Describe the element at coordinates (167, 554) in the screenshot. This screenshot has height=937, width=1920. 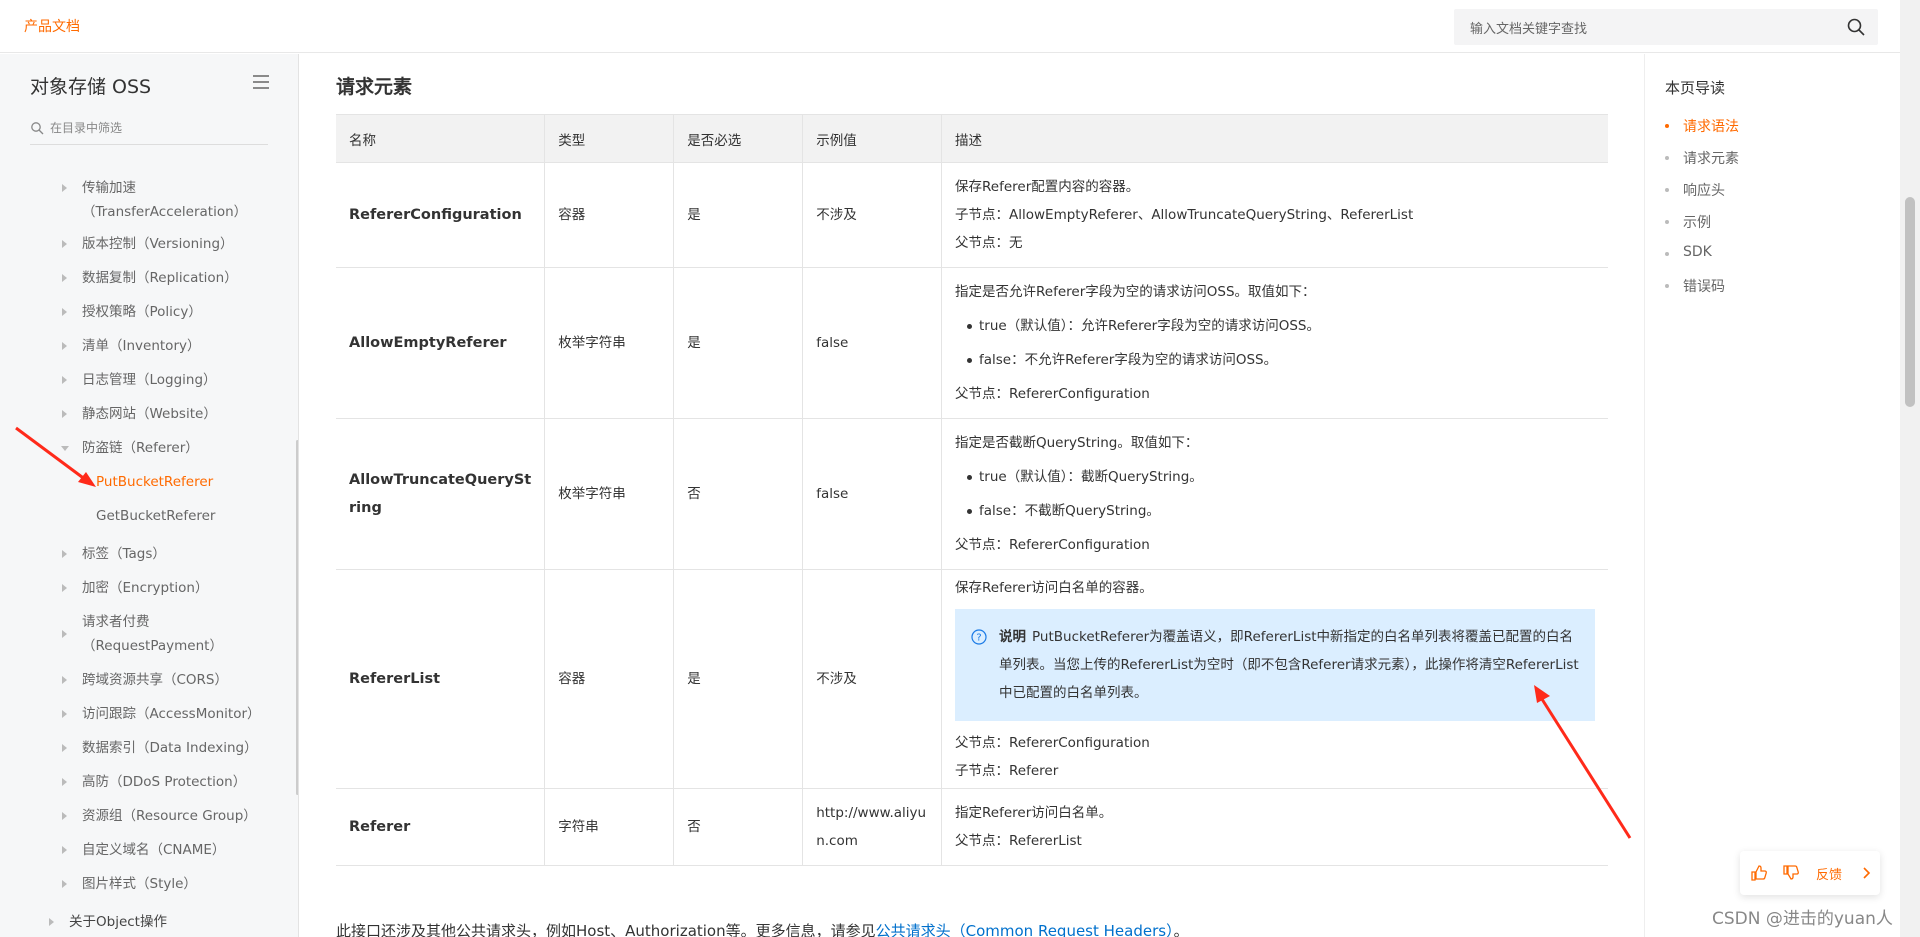
I see `sidebar-item-tags: 标签（Tags）` at that location.